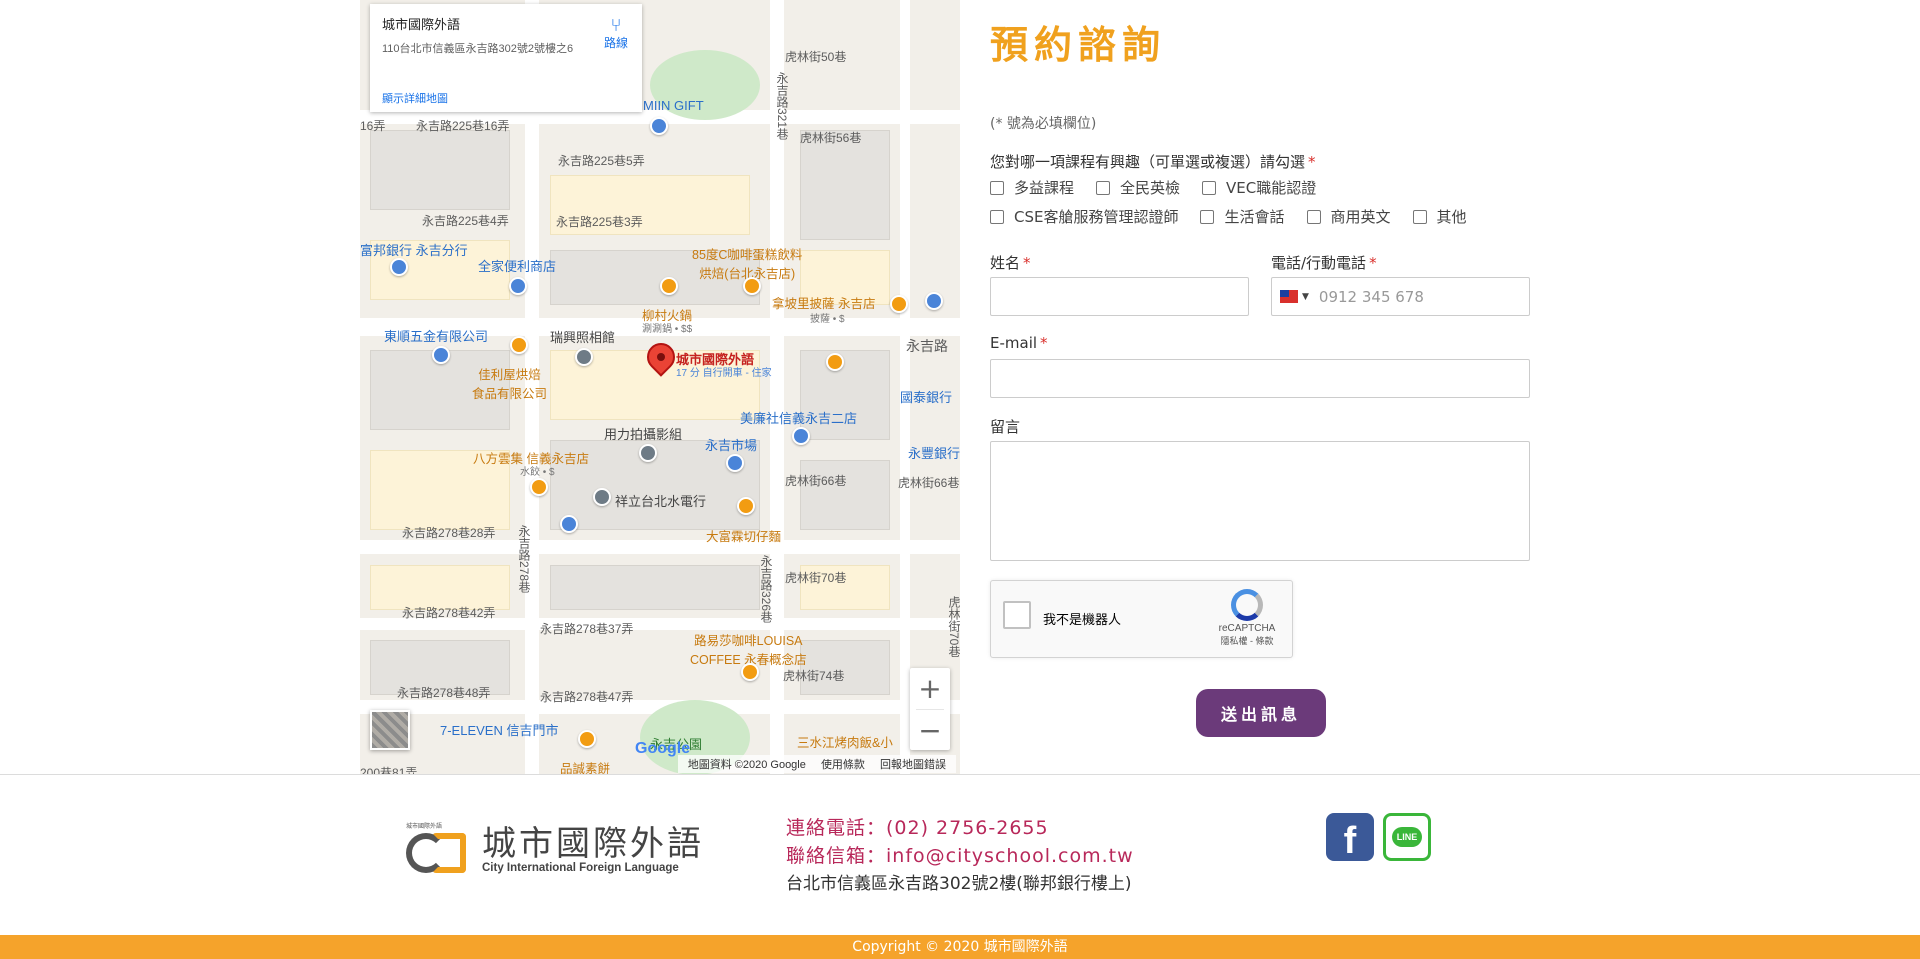 The height and width of the screenshot is (959, 1920). Describe the element at coordinates (1153, 161) in the screenshot. I see `courses-question: 您對哪一項課程有興趣（可單選或複選）請勾選 *` at that location.